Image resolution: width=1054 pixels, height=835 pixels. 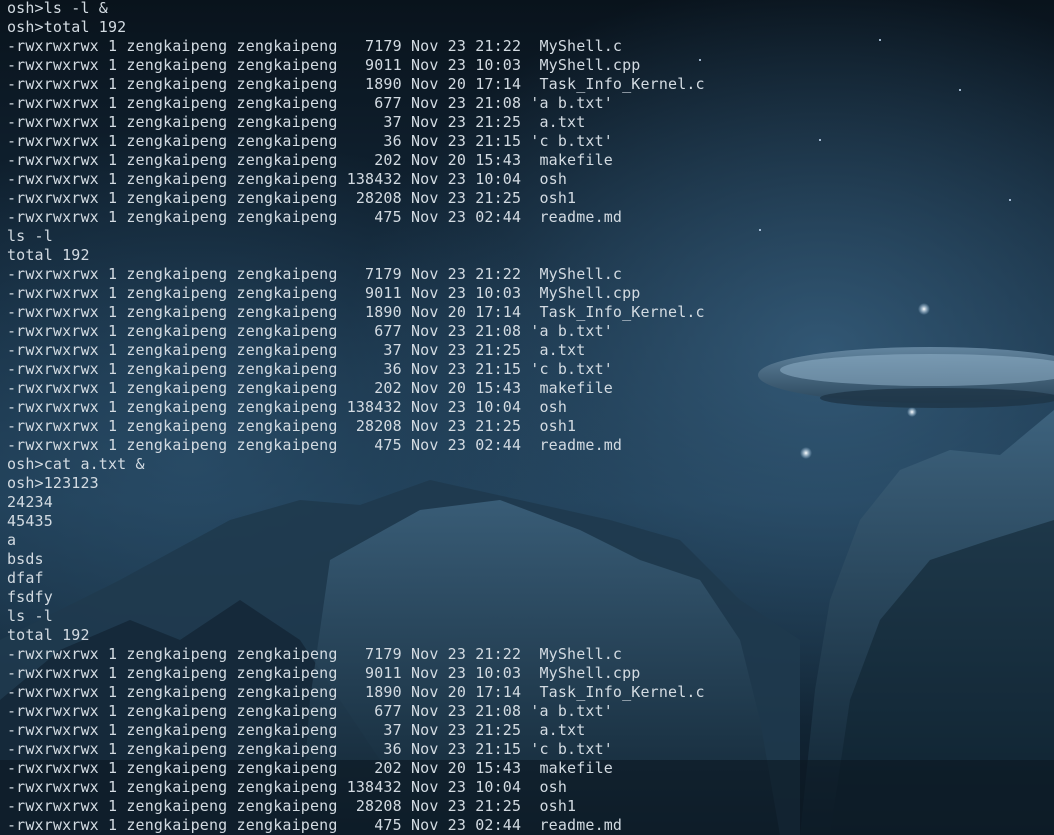 I want to click on terminal-line: osh>cat a.txt &, so click(x=76, y=464).